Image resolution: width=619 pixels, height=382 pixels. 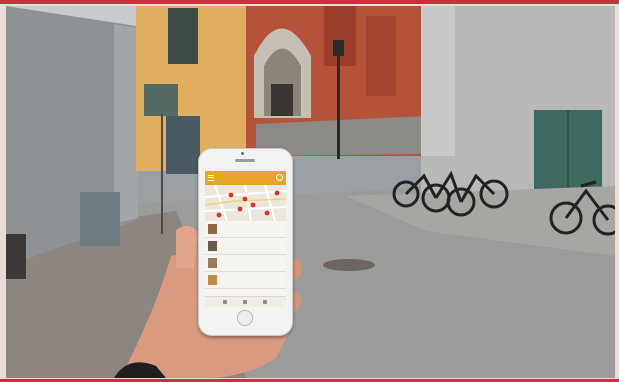 I want to click on utility-box, so click(x=100, y=219).